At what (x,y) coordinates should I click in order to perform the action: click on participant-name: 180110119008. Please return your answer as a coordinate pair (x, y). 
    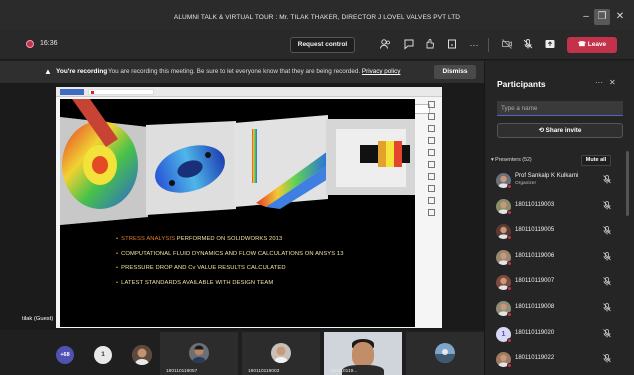
    Looking at the image, I should click on (535, 306).